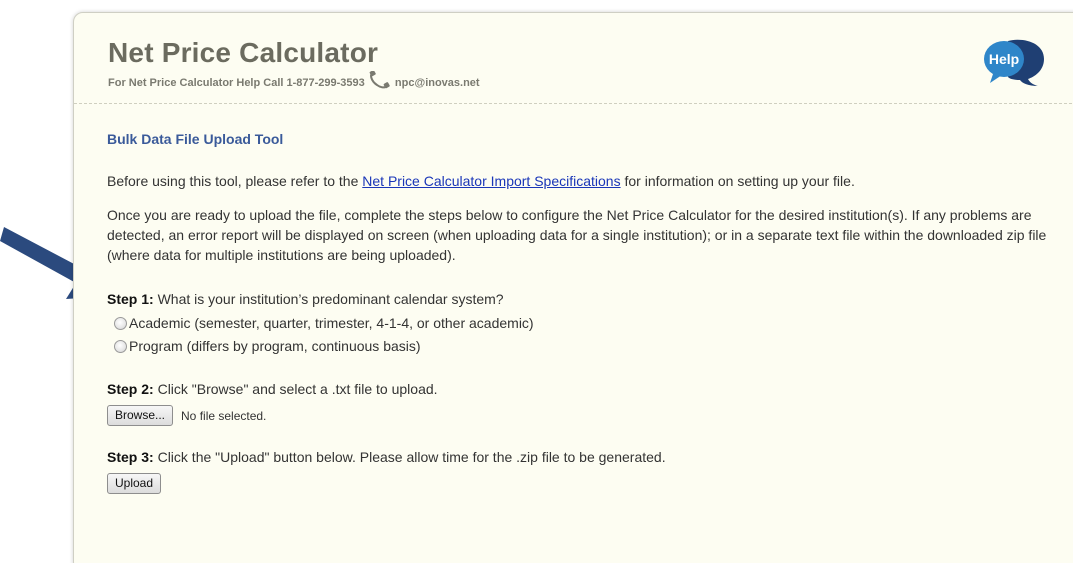  I want to click on section-title: Bulk Data File Upload Tool, so click(195, 139).